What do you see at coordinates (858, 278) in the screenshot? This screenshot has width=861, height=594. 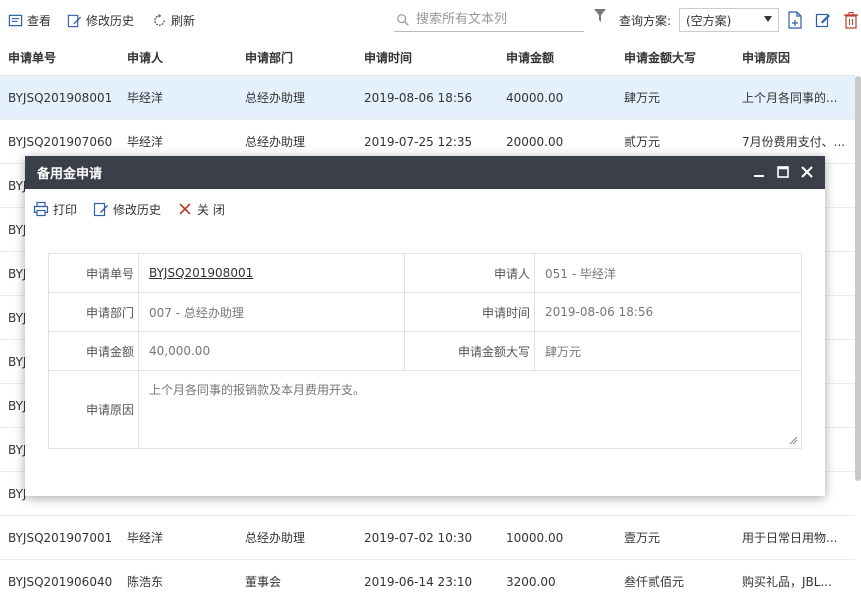 I see `grid-scrollbar` at bounding box center [858, 278].